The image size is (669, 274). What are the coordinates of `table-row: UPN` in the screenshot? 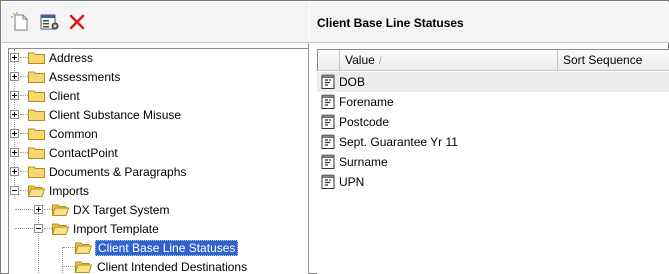 It's located at (493, 182).